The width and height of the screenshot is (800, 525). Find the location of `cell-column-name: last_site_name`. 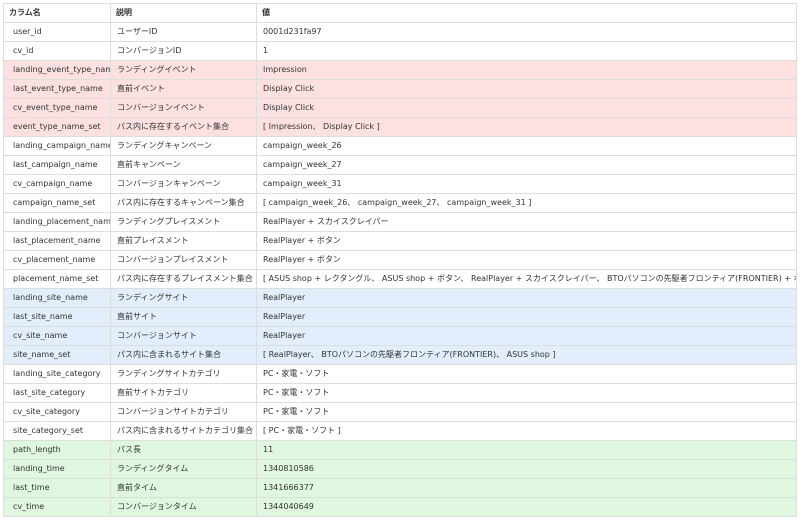

cell-column-name: last_site_name is located at coordinates (57, 317).